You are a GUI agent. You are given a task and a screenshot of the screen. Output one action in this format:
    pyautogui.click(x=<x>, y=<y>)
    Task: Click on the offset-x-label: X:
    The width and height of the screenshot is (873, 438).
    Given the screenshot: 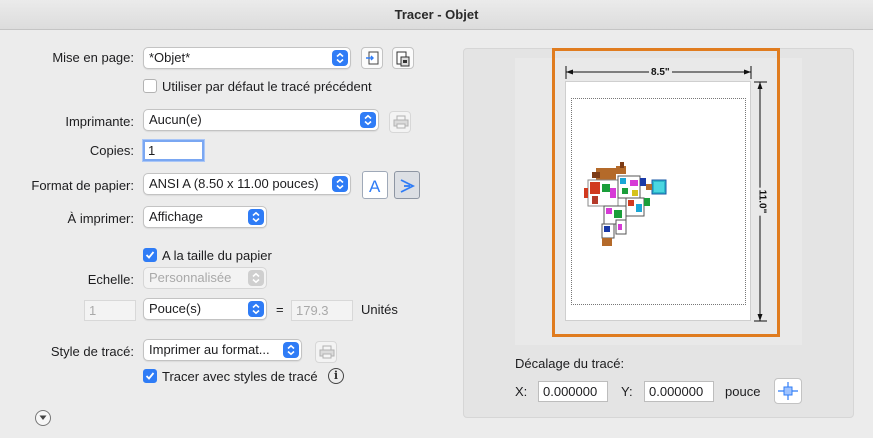 What is the action you would take?
    pyautogui.click(x=521, y=391)
    